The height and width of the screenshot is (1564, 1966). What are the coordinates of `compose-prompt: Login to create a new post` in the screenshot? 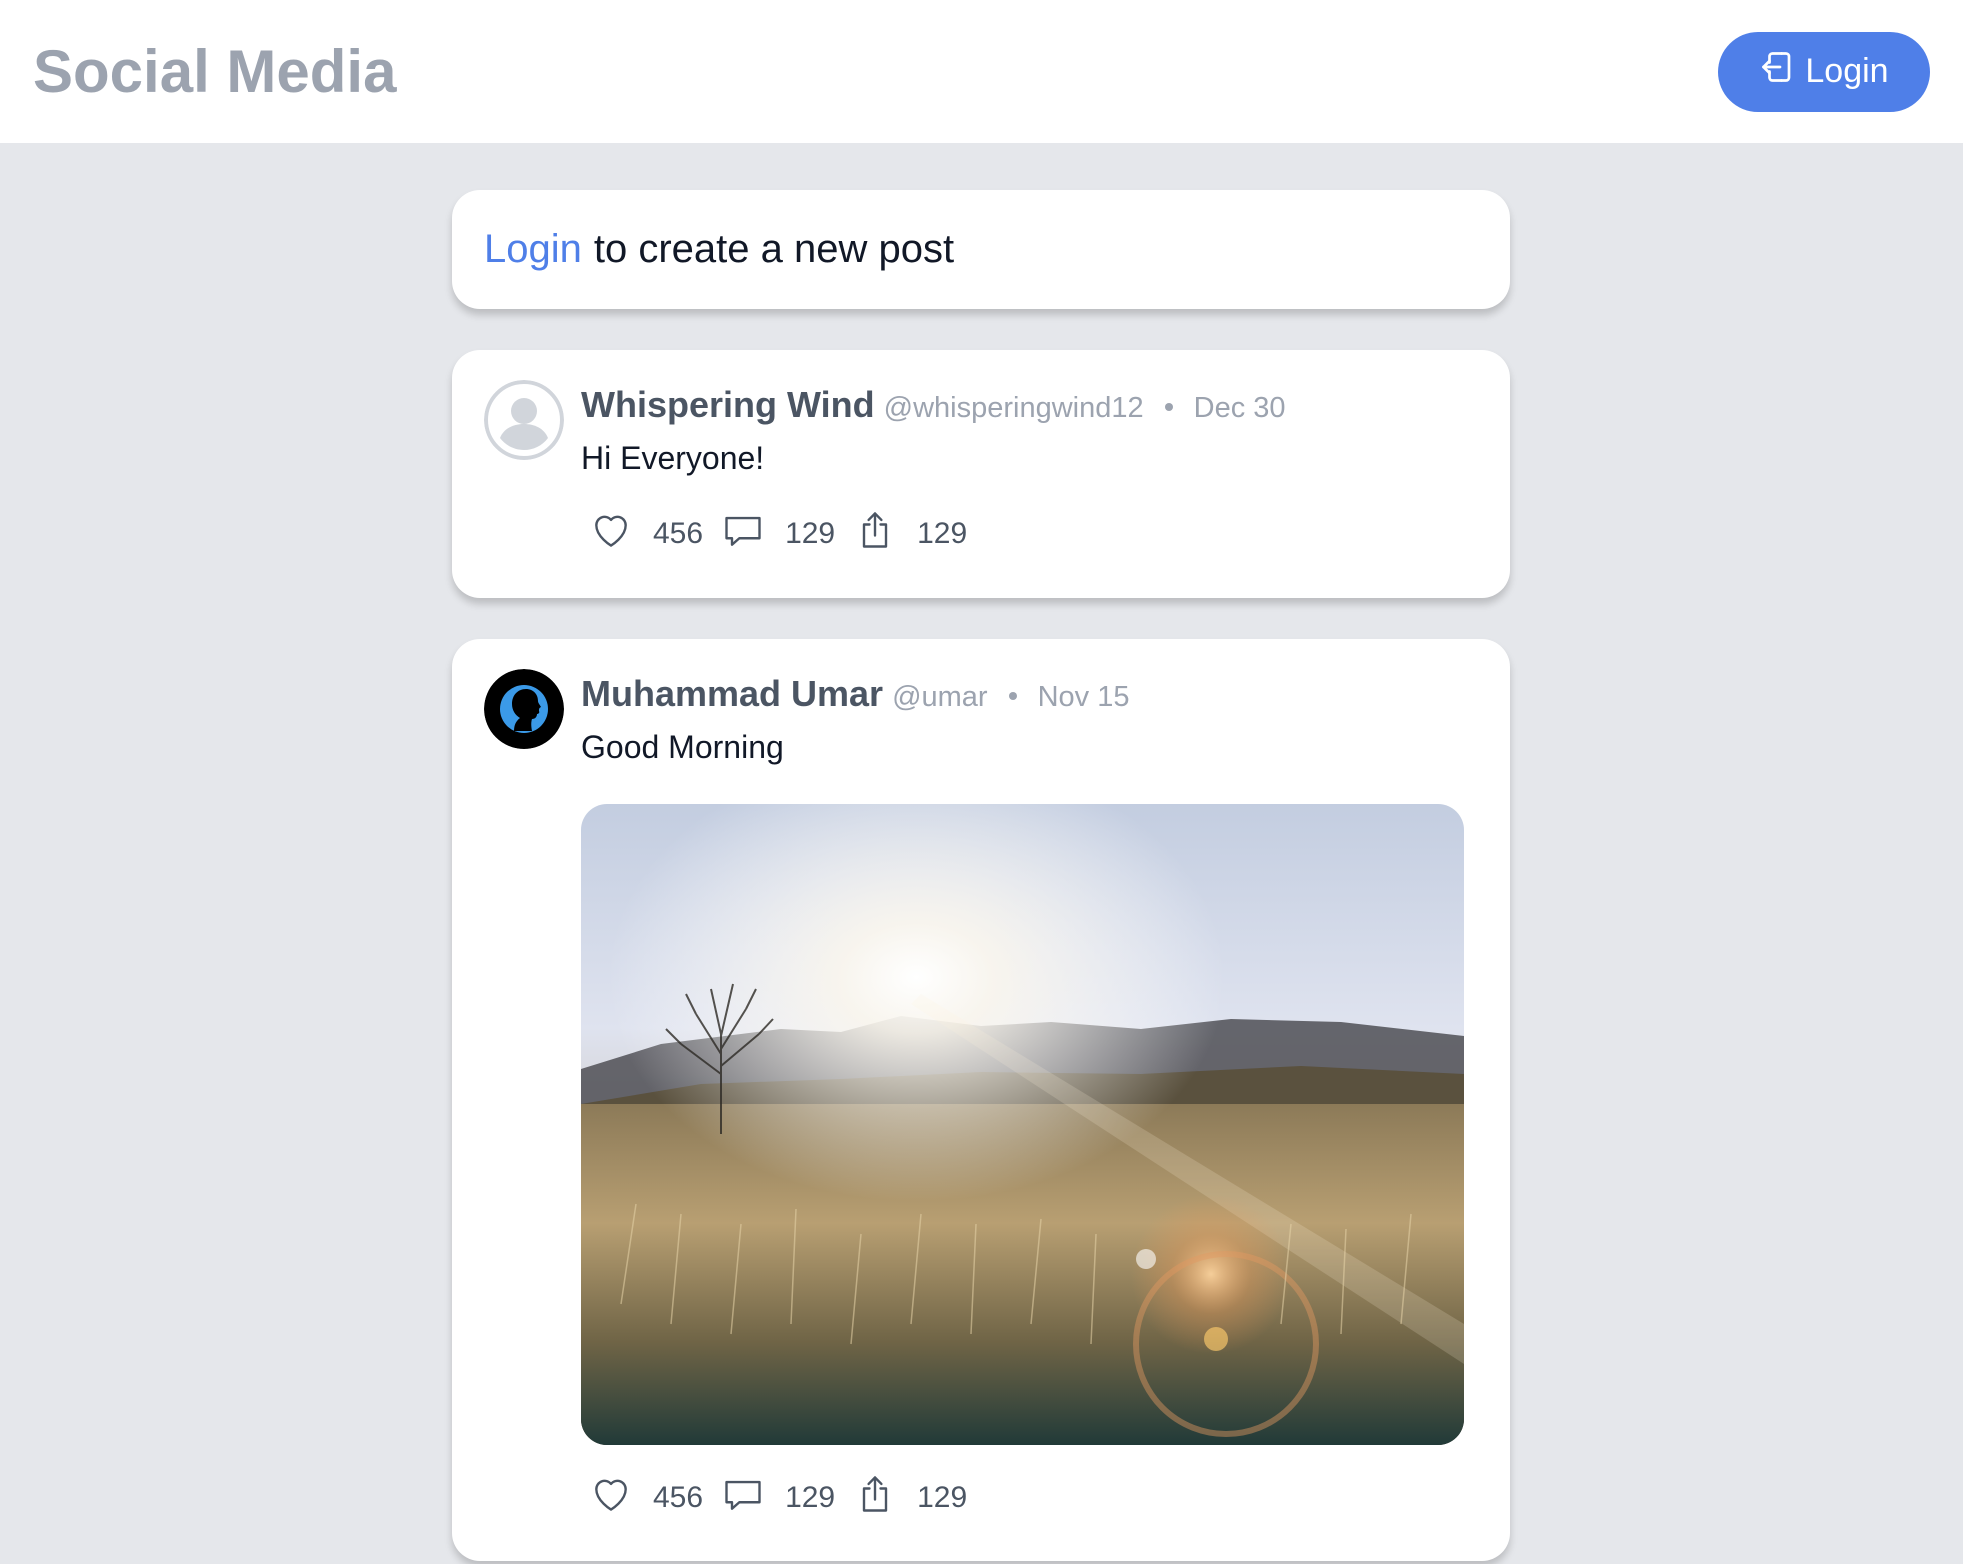 It's located at (981, 249).